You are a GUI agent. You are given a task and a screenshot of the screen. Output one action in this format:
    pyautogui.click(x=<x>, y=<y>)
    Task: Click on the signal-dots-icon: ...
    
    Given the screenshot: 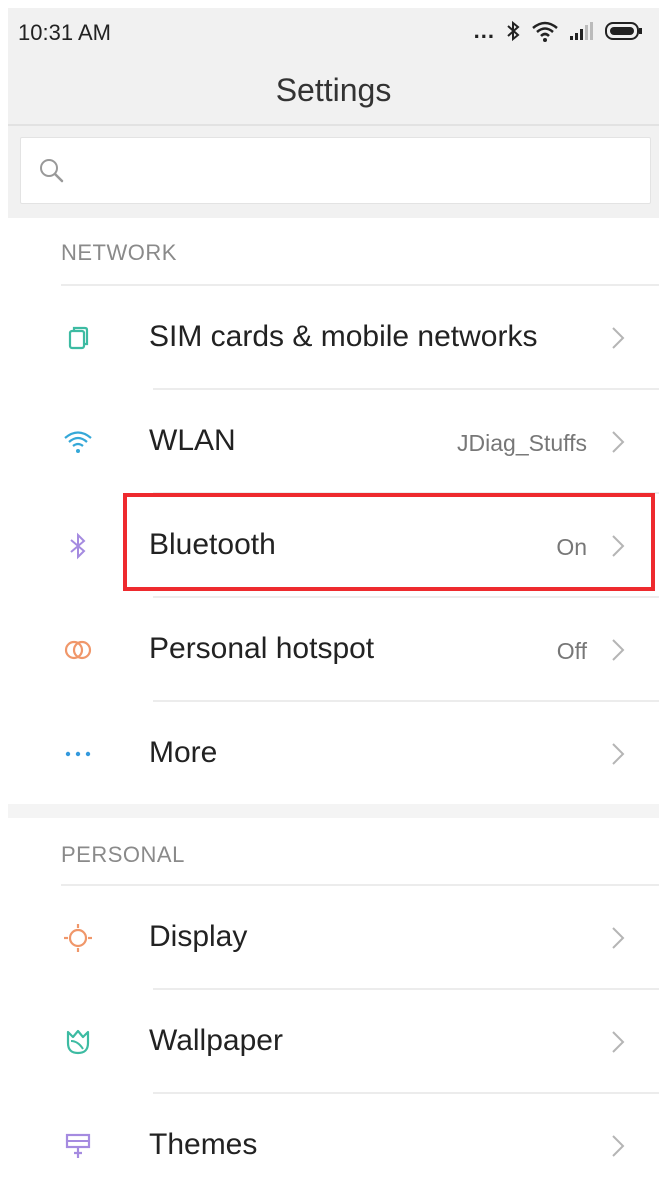 What is the action you would take?
    pyautogui.click(x=484, y=30)
    